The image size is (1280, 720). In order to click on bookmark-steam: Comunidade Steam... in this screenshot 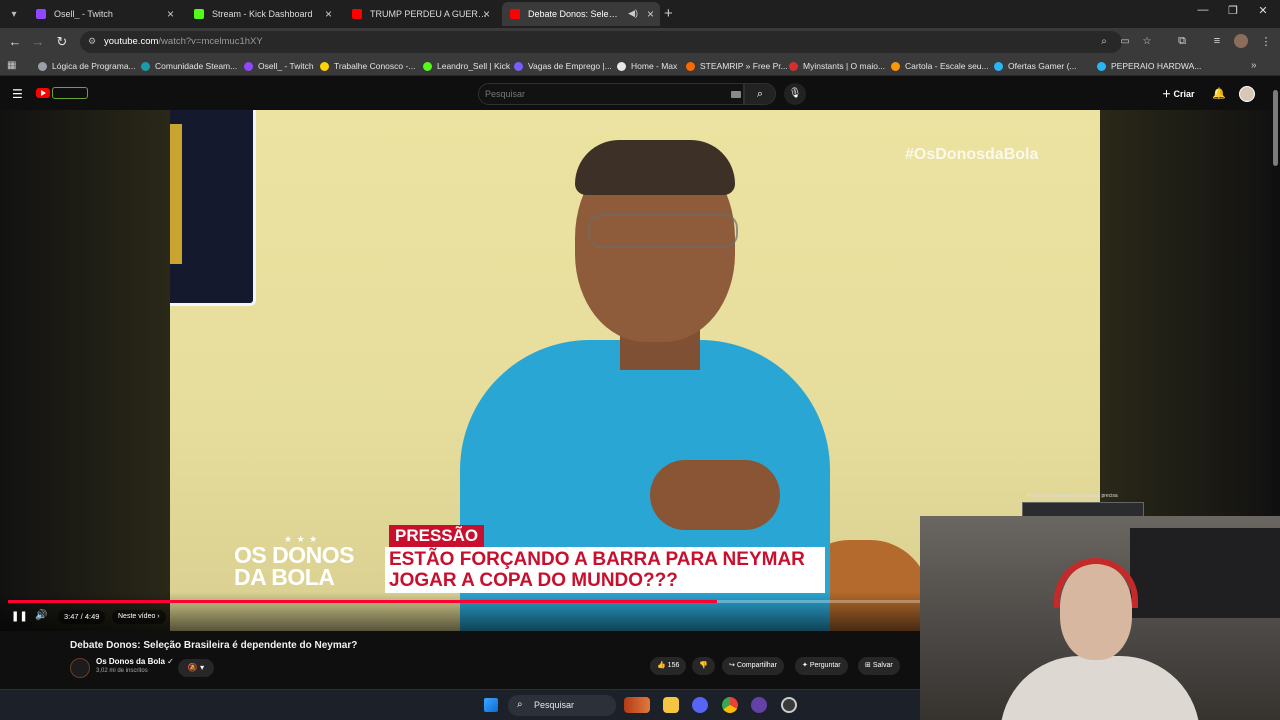, I will do `click(189, 66)`.